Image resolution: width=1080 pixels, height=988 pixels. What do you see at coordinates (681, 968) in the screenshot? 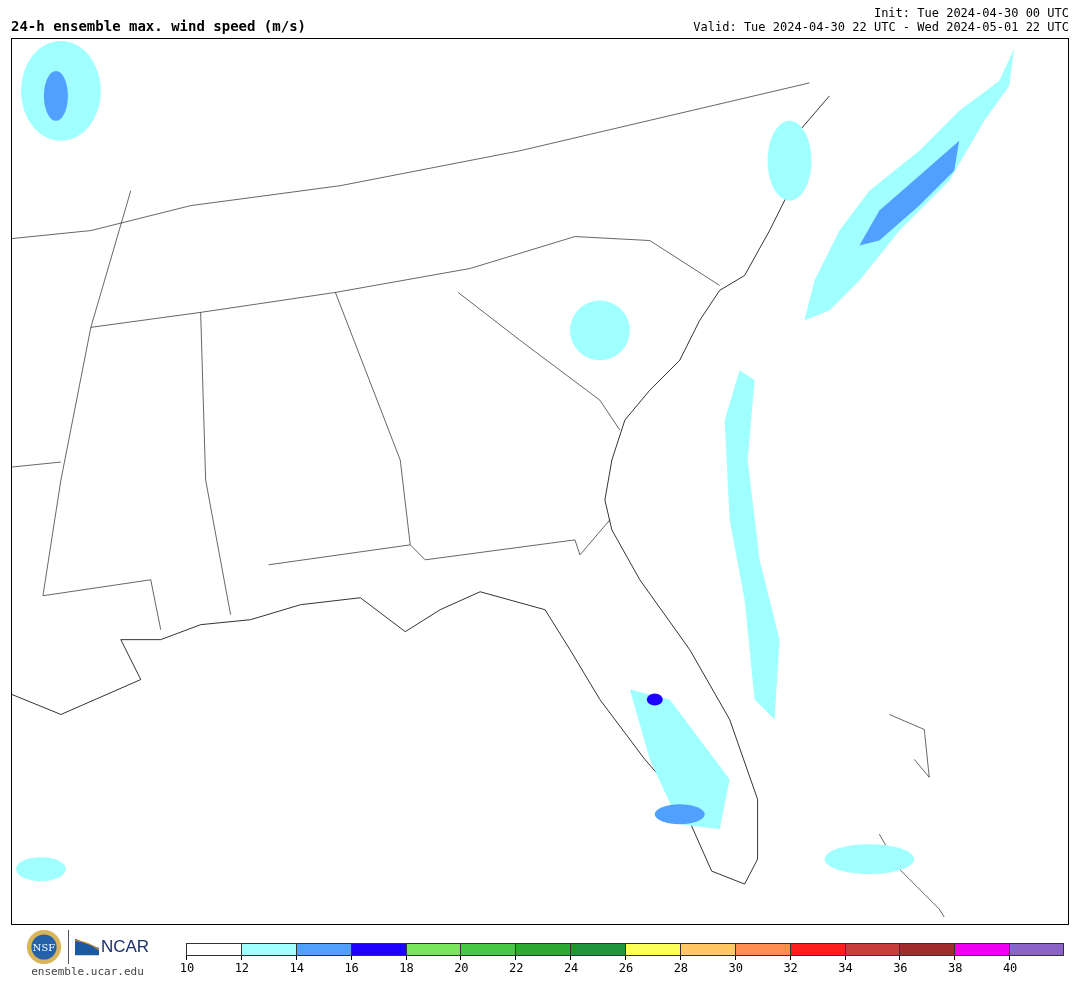
I see `colorbar-tick-label: 28` at bounding box center [681, 968].